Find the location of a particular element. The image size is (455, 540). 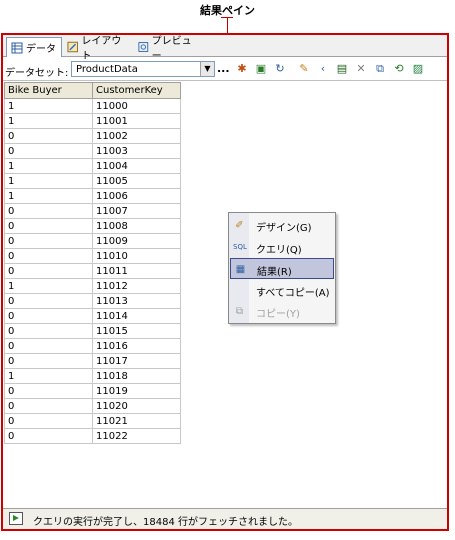

table-row: 0 11020 is located at coordinates (92, 406).